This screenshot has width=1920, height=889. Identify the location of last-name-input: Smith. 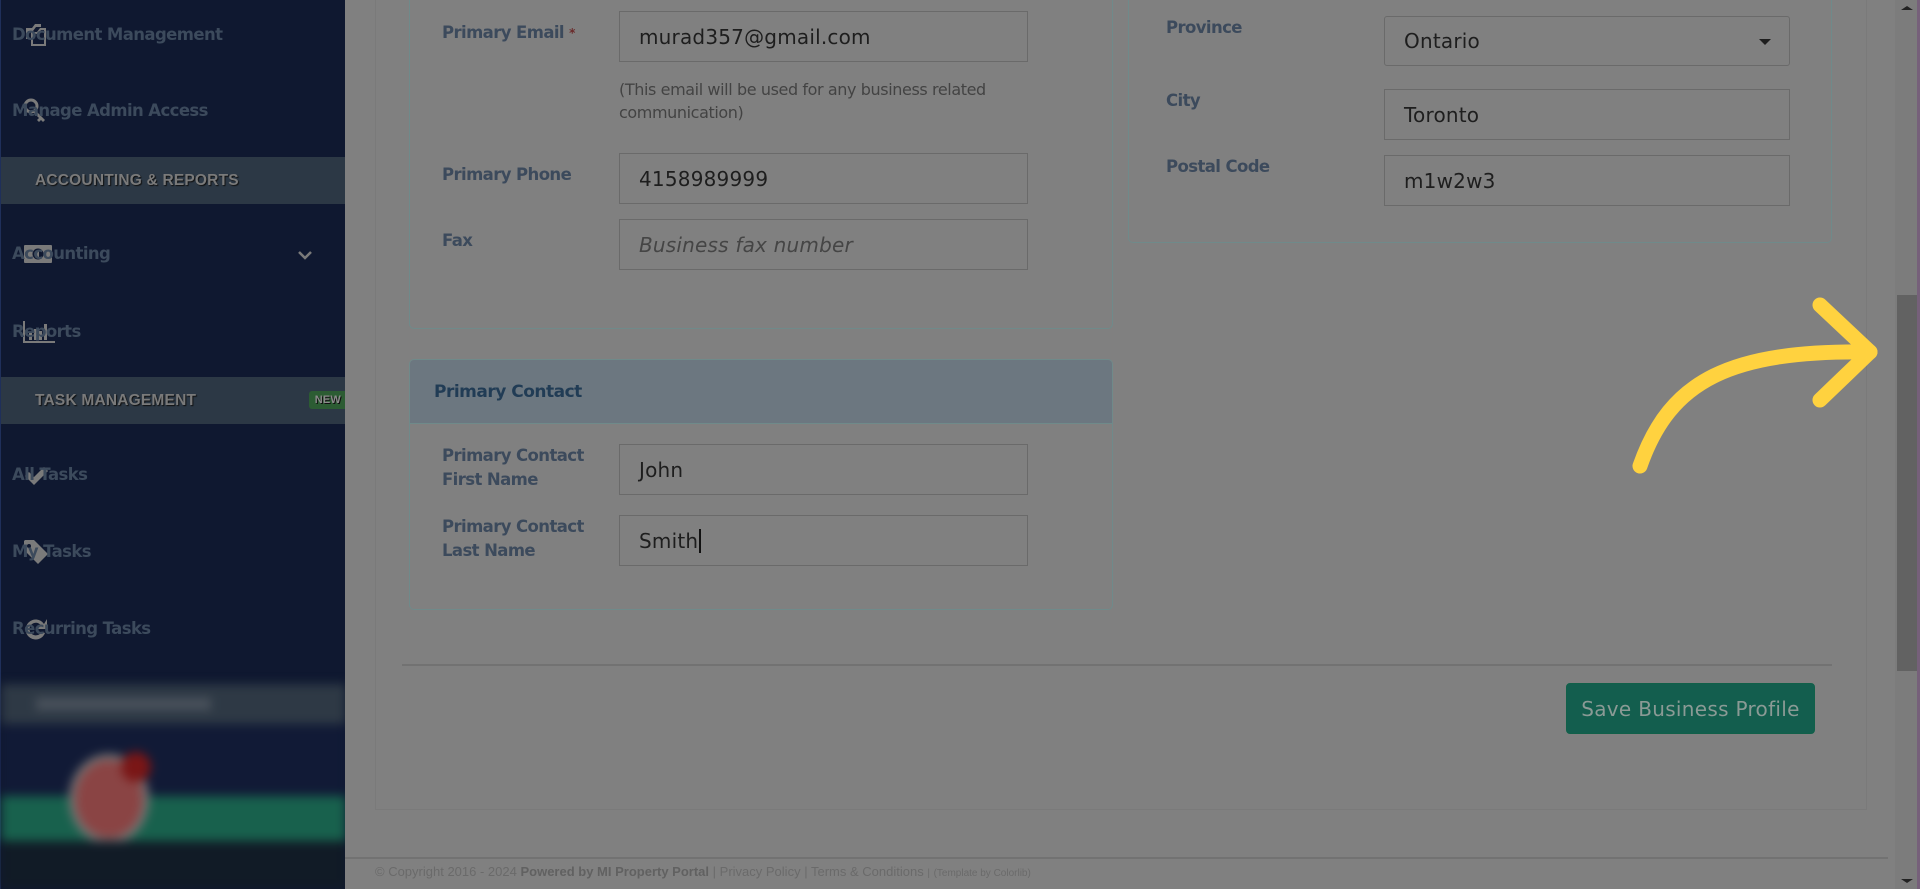
(823, 540).